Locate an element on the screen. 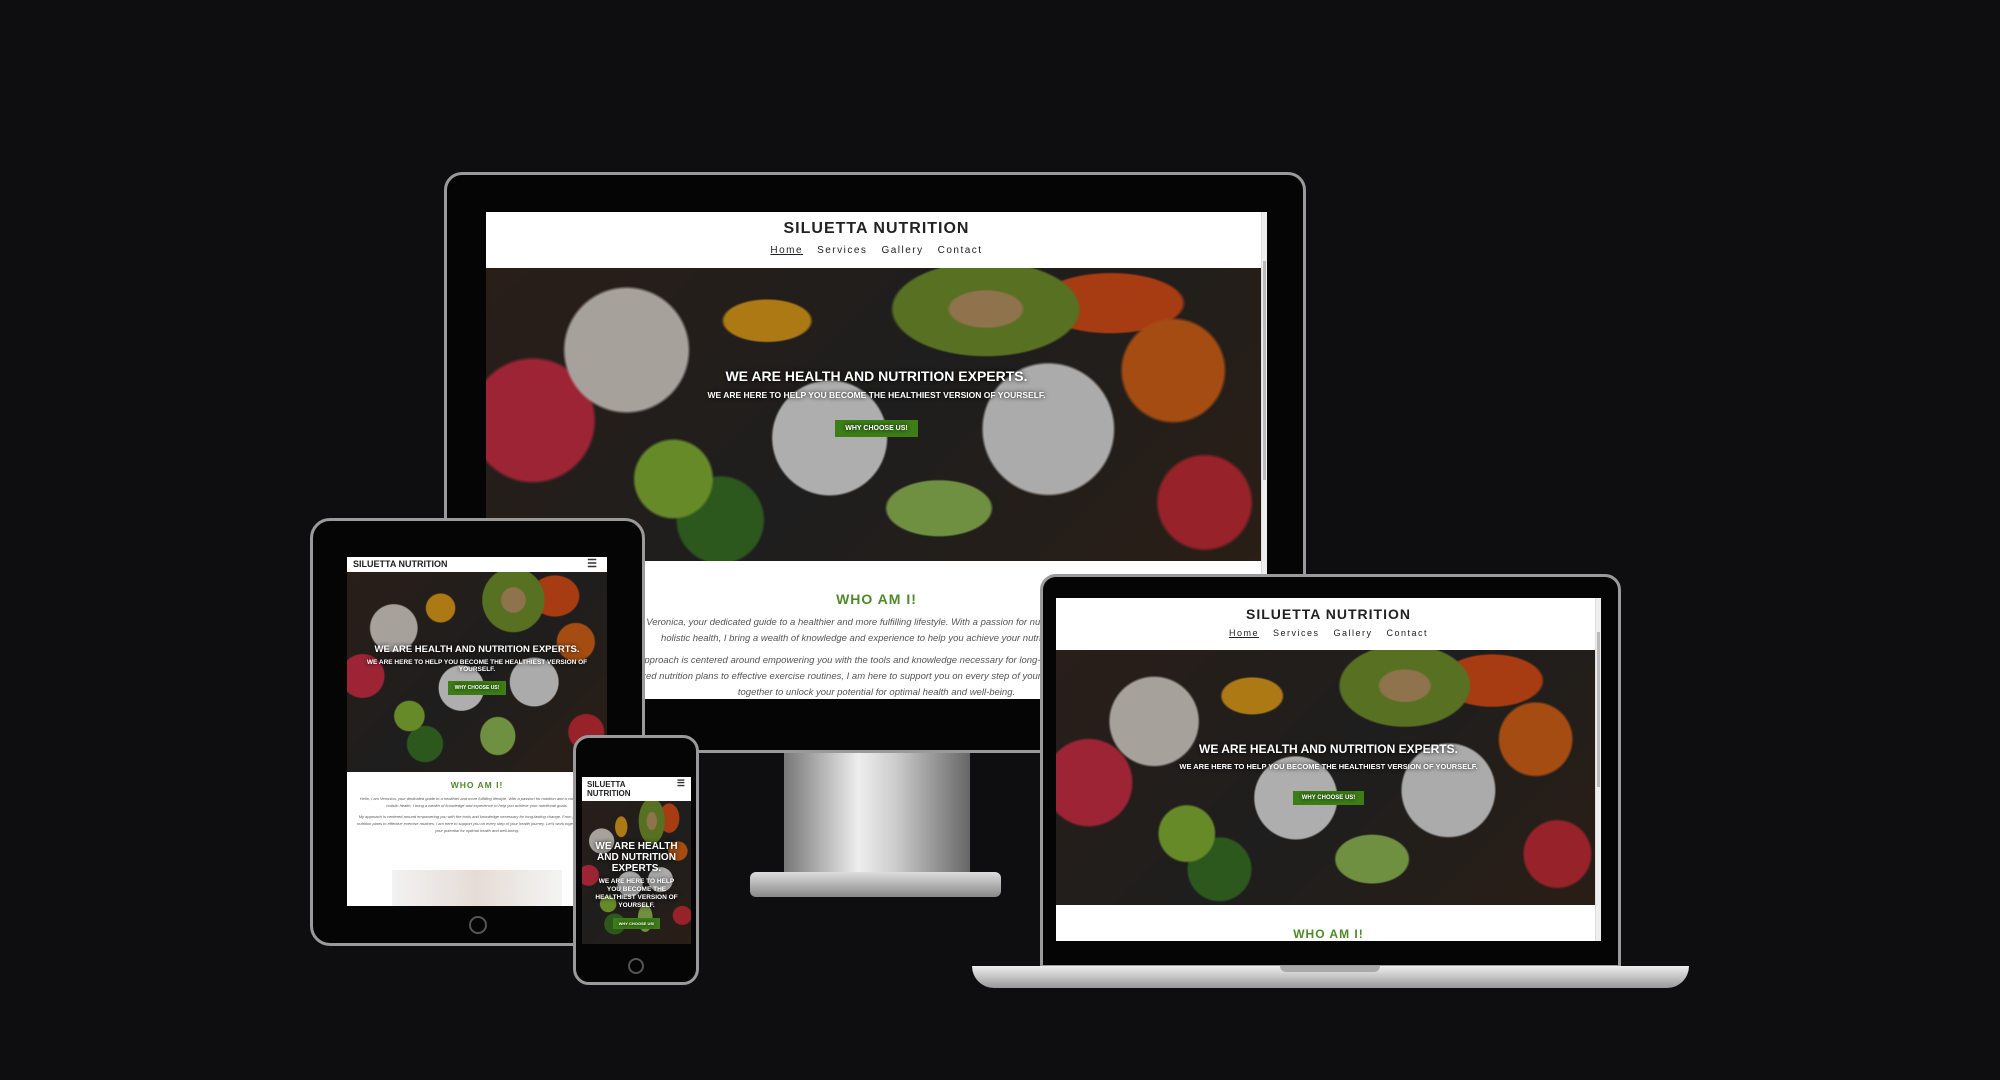 This screenshot has height=1080, width=2000. monitor-stand-neck is located at coordinates (877, 815).